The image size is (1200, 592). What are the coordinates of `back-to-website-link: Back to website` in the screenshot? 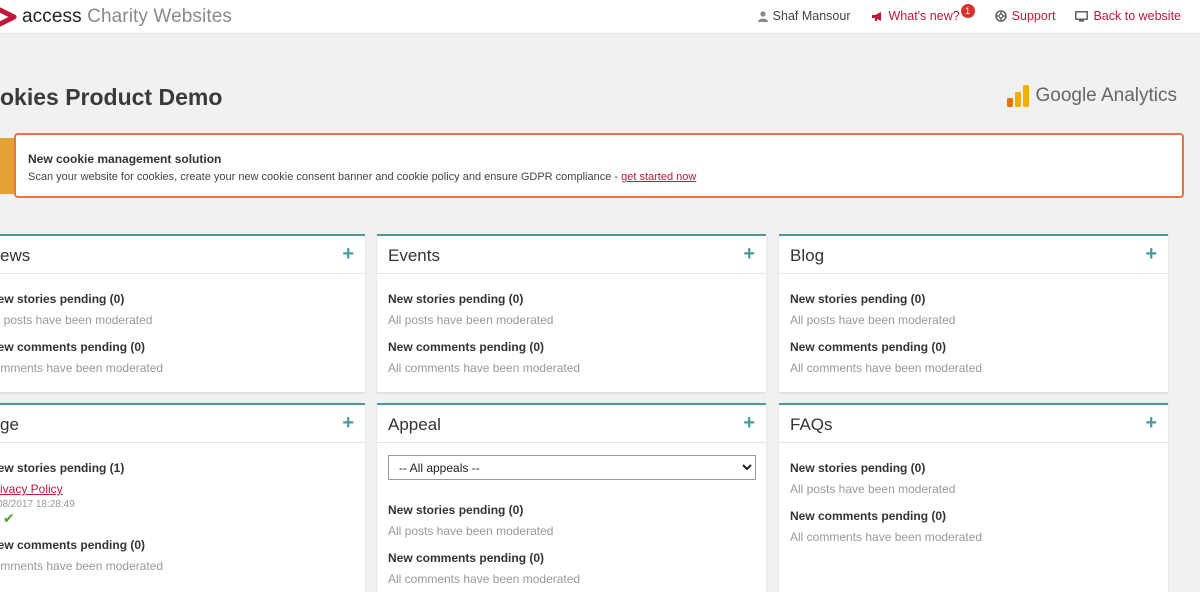 It's located at (1128, 16).